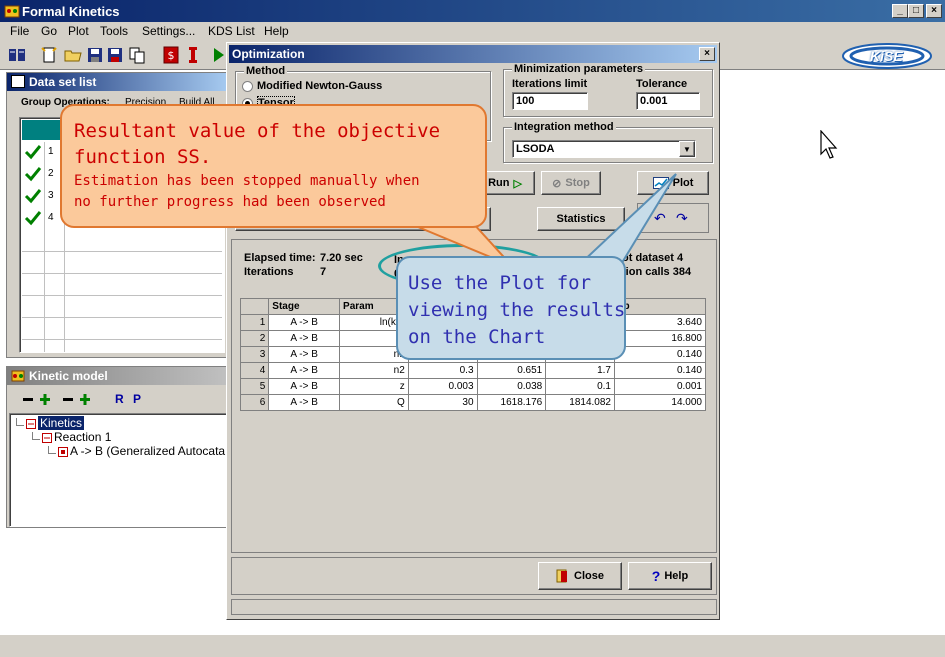 This screenshot has height=657, width=945. Describe the element at coordinates (626, 220) in the screenshot. I see `callout-plot-pointer` at that location.